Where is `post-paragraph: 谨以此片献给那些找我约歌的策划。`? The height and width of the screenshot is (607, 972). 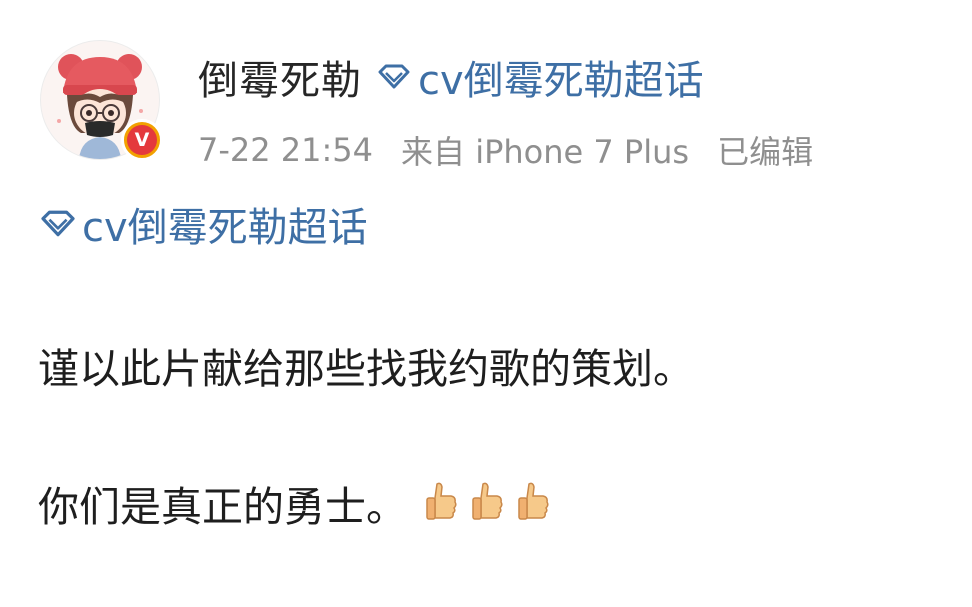
post-paragraph: 谨以此片献给那些找我约歌的策划。 is located at coordinates (366, 365).